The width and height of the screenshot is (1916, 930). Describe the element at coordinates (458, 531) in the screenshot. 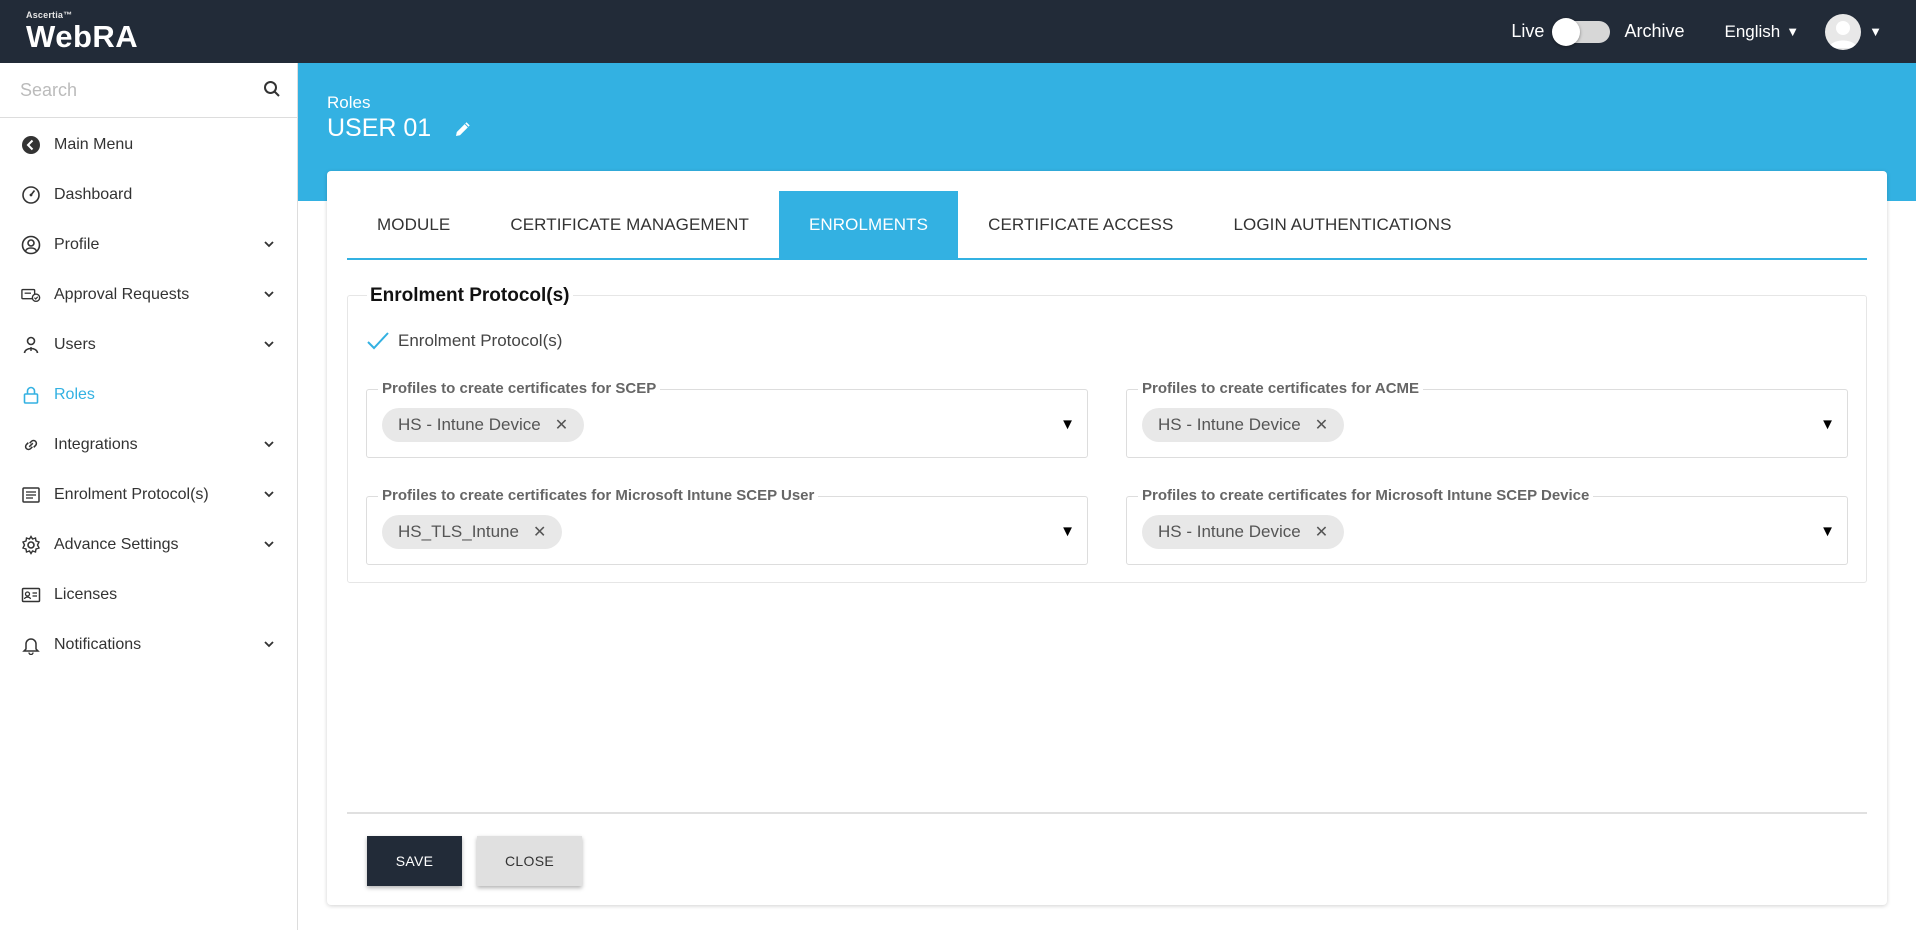

I see `chip-label: HS_TLS_Intune` at that location.